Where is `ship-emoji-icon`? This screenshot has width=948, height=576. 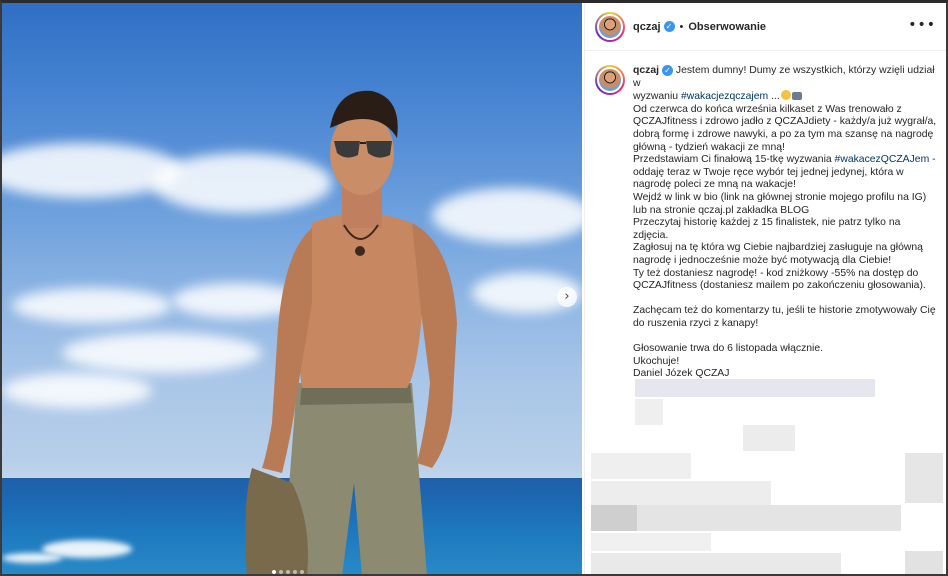
ship-emoji-icon is located at coordinates (796, 96).